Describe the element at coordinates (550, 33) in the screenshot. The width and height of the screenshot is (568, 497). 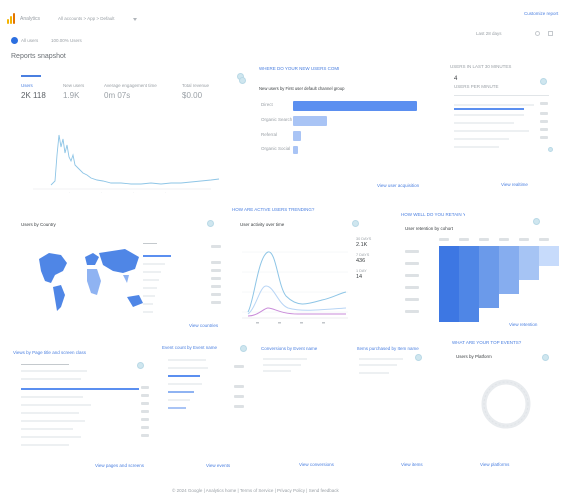
I see `insights-icon` at that location.